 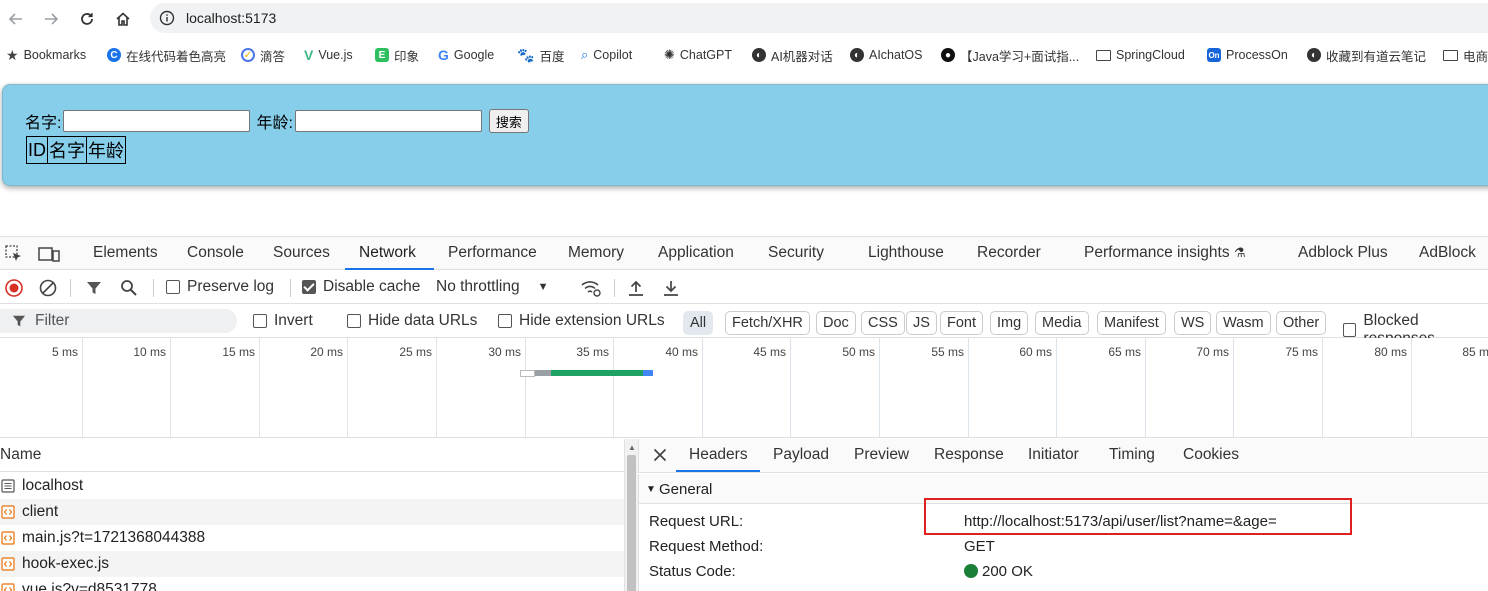 What do you see at coordinates (796, 253) in the screenshot?
I see `tab-security: Security` at bounding box center [796, 253].